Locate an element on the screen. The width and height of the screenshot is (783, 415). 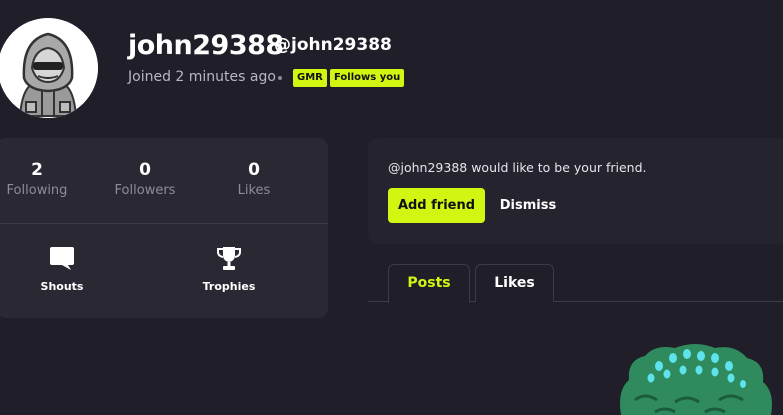
separator-dot is located at coordinates (280, 78).